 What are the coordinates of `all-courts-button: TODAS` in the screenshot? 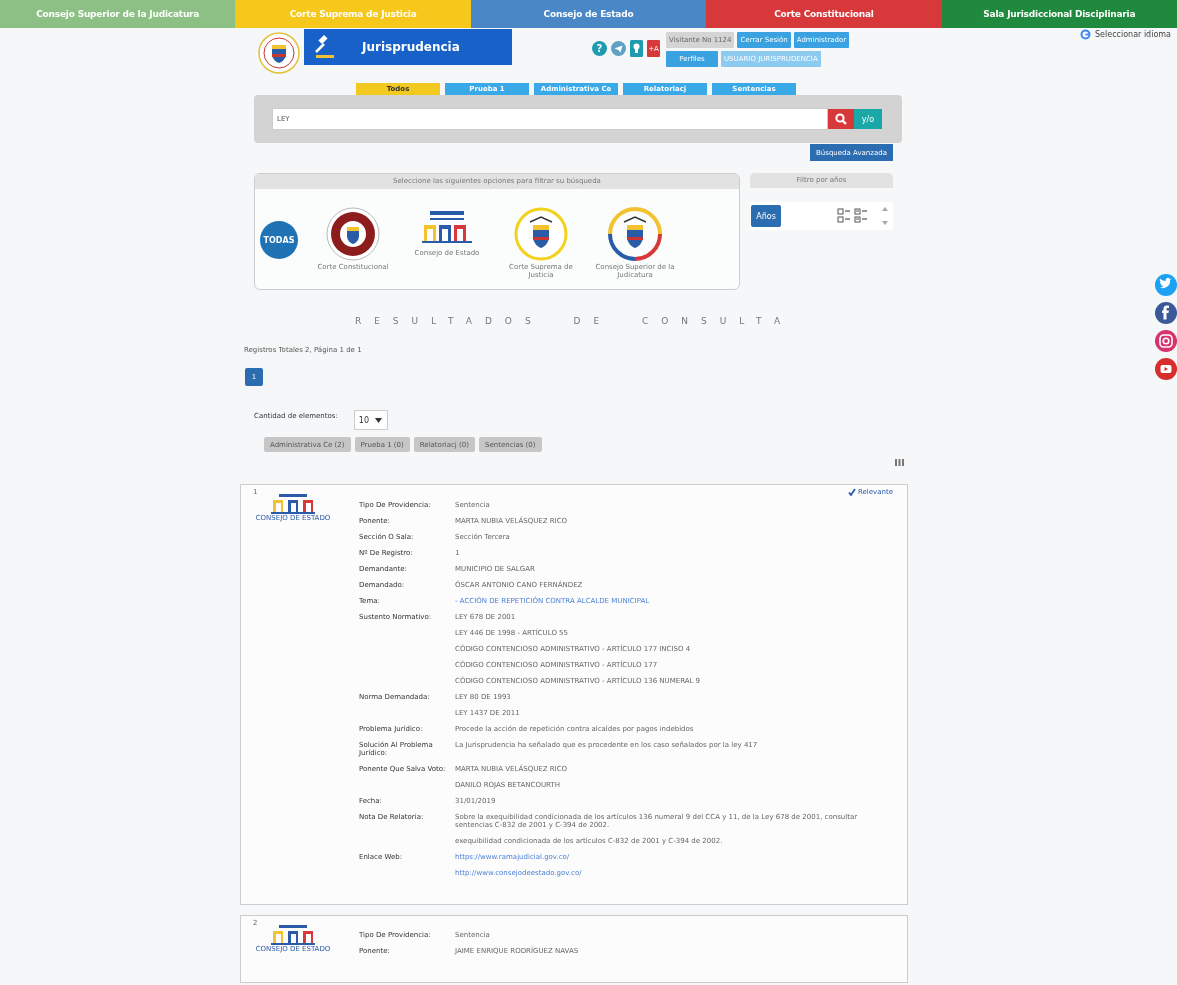 It's located at (279, 240).